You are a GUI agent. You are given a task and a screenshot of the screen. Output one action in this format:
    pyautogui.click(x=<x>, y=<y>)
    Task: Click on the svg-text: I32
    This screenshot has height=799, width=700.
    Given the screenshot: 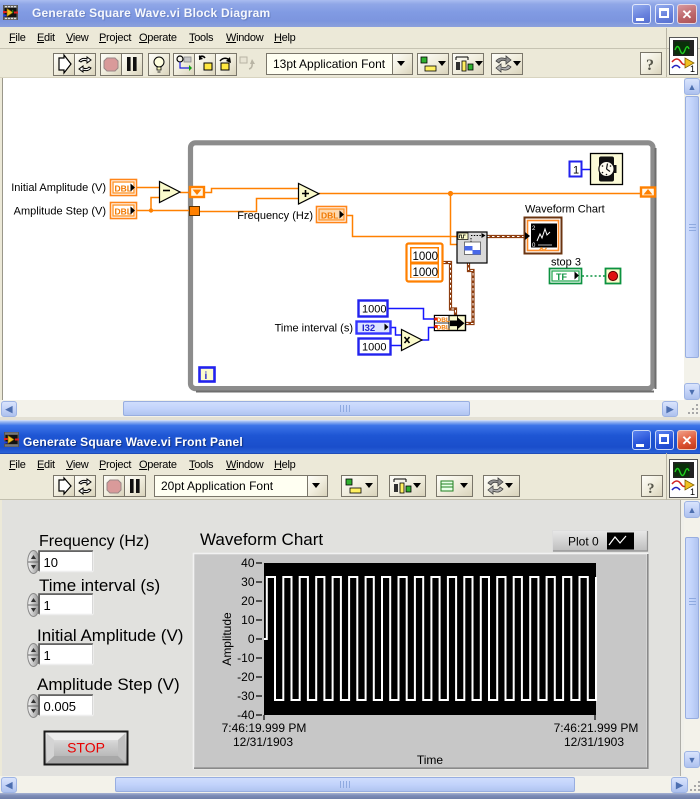 What is the action you would take?
    pyautogui.click(x=368, y=328)
    